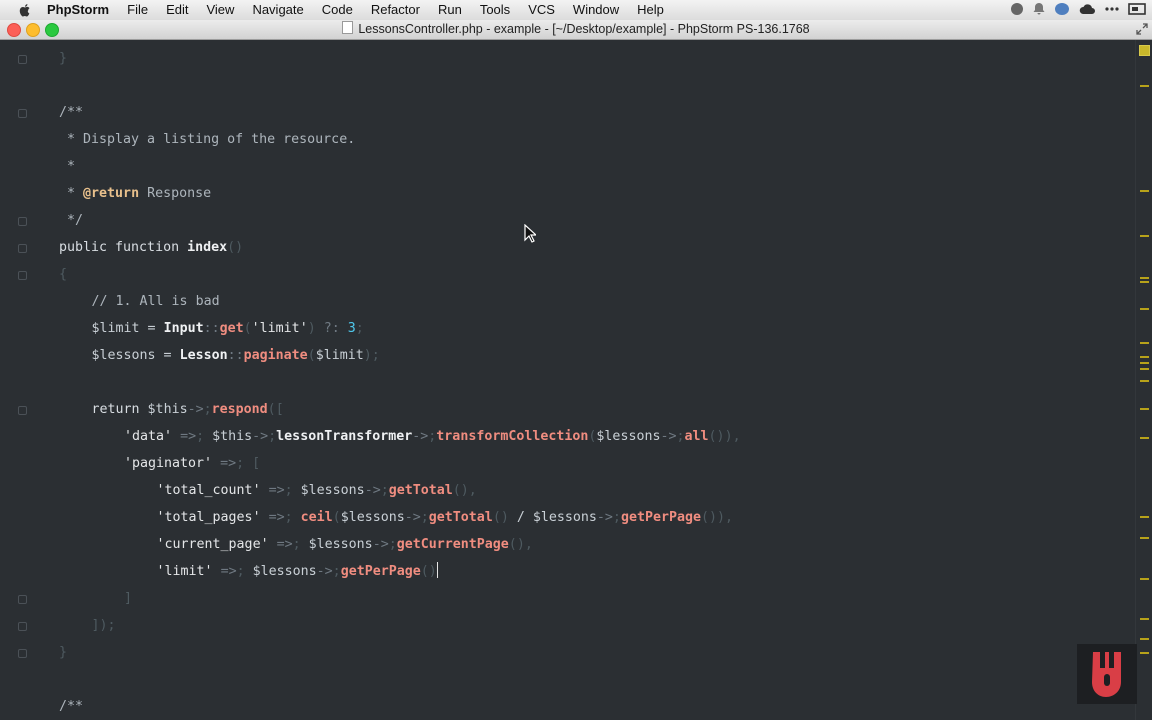 The width and height of the screenshot is (1152, 720). I want to click on code-line: 'total_count' =>; $lessons->;getTotal(),, so click(317, 490).